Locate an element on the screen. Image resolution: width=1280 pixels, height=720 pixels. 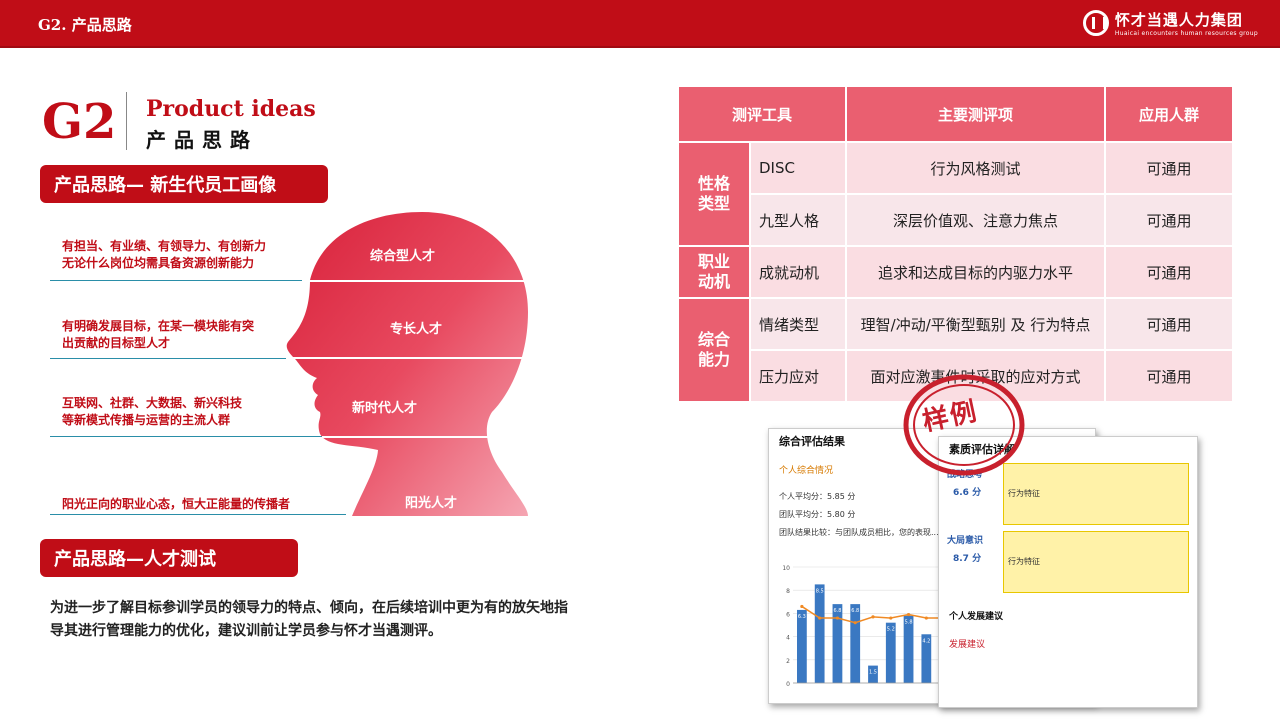
head-label-1: 综合型人才 is located at coordinates (403, 256).